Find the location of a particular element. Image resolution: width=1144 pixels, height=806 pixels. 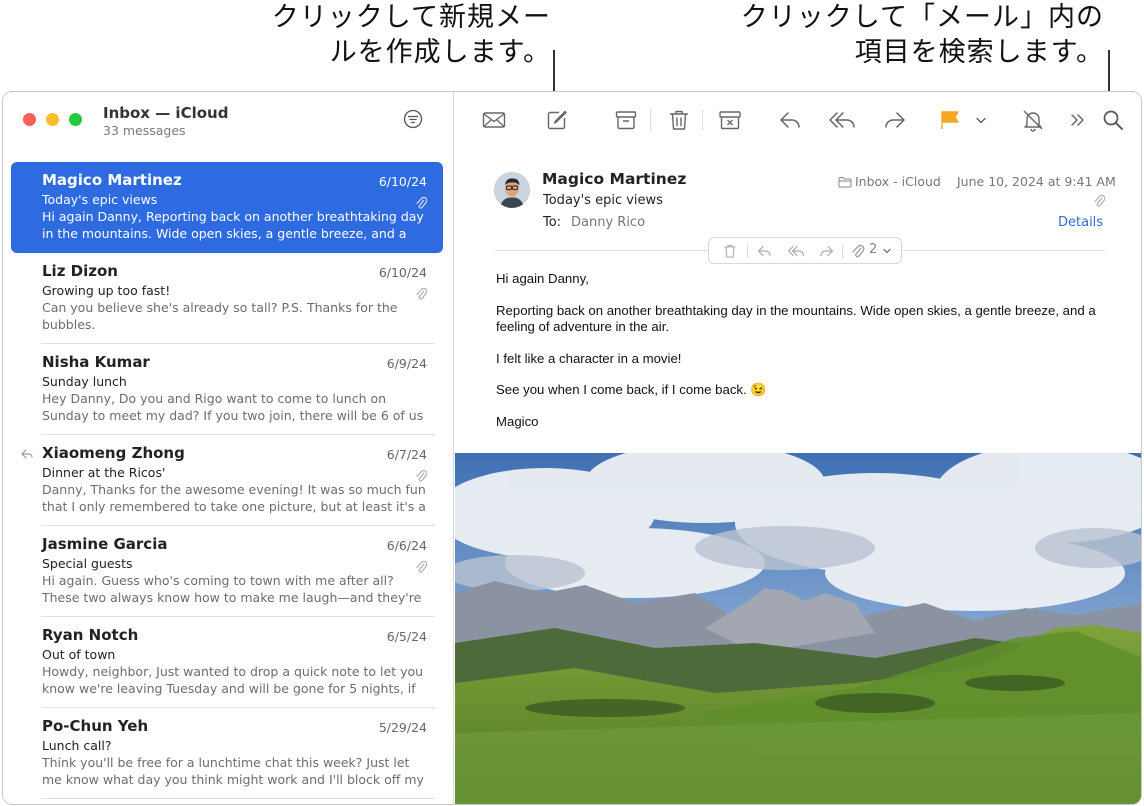

message-sender: Nisha Kumar is located at coordinates (96, 362).